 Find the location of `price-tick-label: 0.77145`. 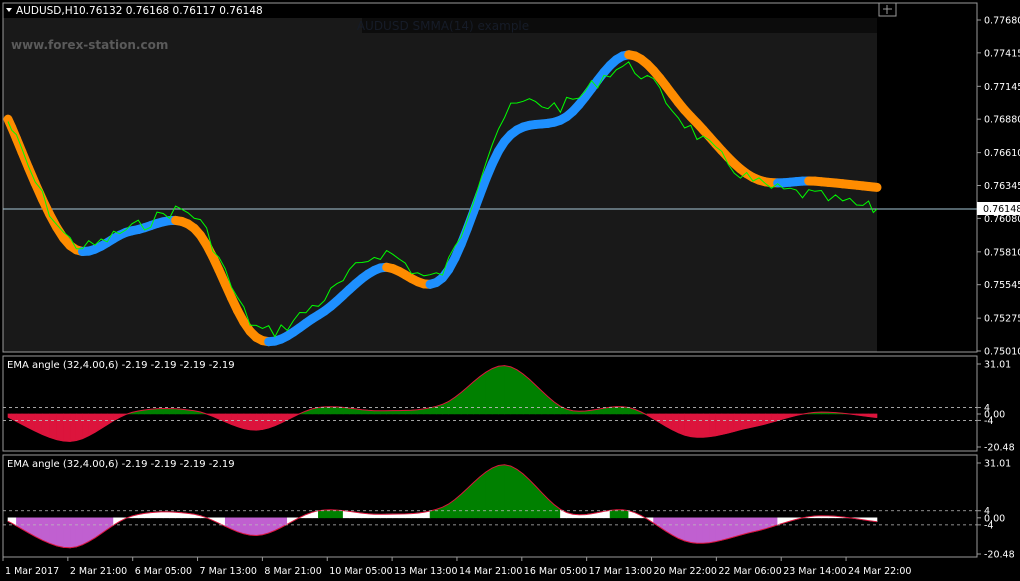

price-tick-label: 0.77145 is located at coordinates (1002, 87).